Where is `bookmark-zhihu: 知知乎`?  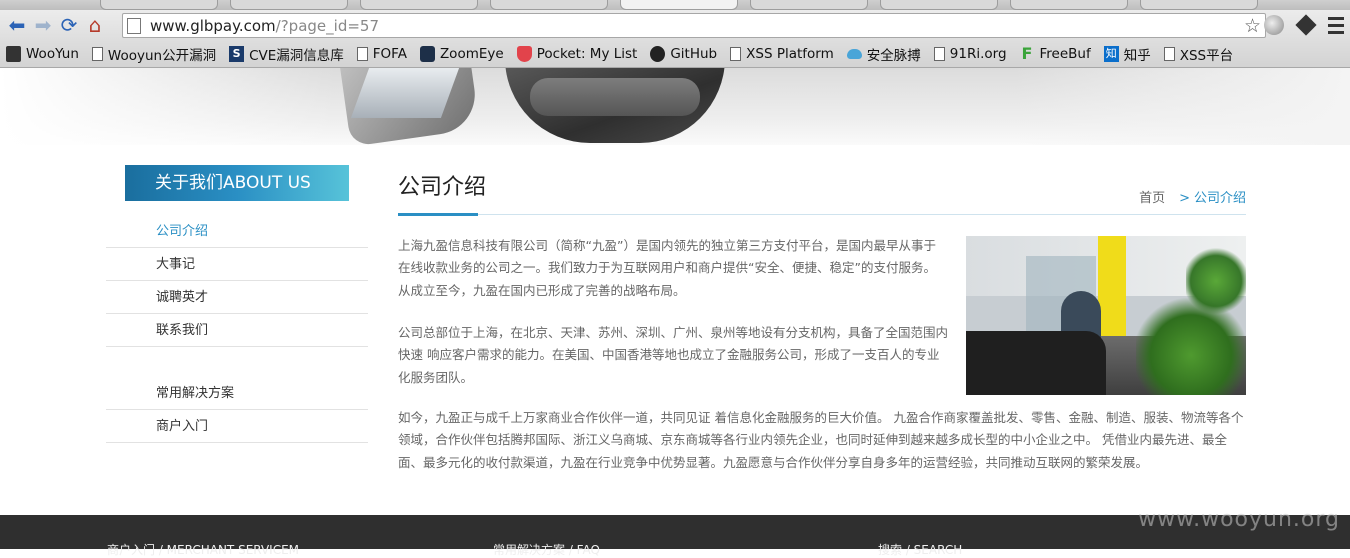
bookmark-zhihu: 知知乎 is located at coordinates (1127, 54).